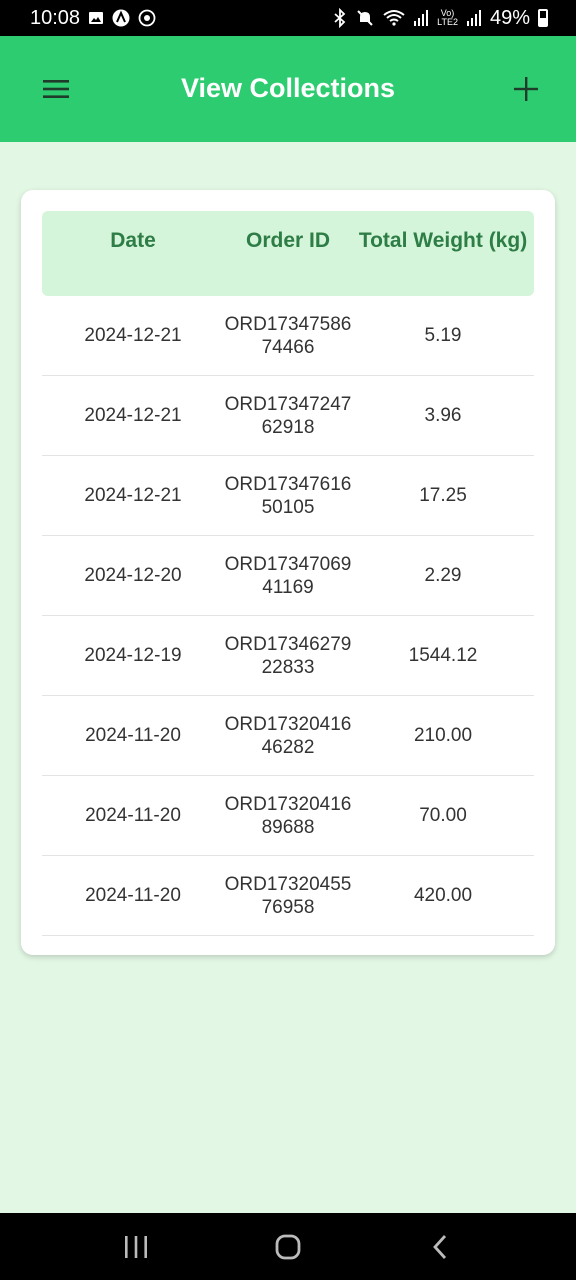 The height and width of the screenshot is (1280, 576). Describe the element at coordinates (443, 895) in the screenshot. I see `cell-weight: 420.00` at that location.